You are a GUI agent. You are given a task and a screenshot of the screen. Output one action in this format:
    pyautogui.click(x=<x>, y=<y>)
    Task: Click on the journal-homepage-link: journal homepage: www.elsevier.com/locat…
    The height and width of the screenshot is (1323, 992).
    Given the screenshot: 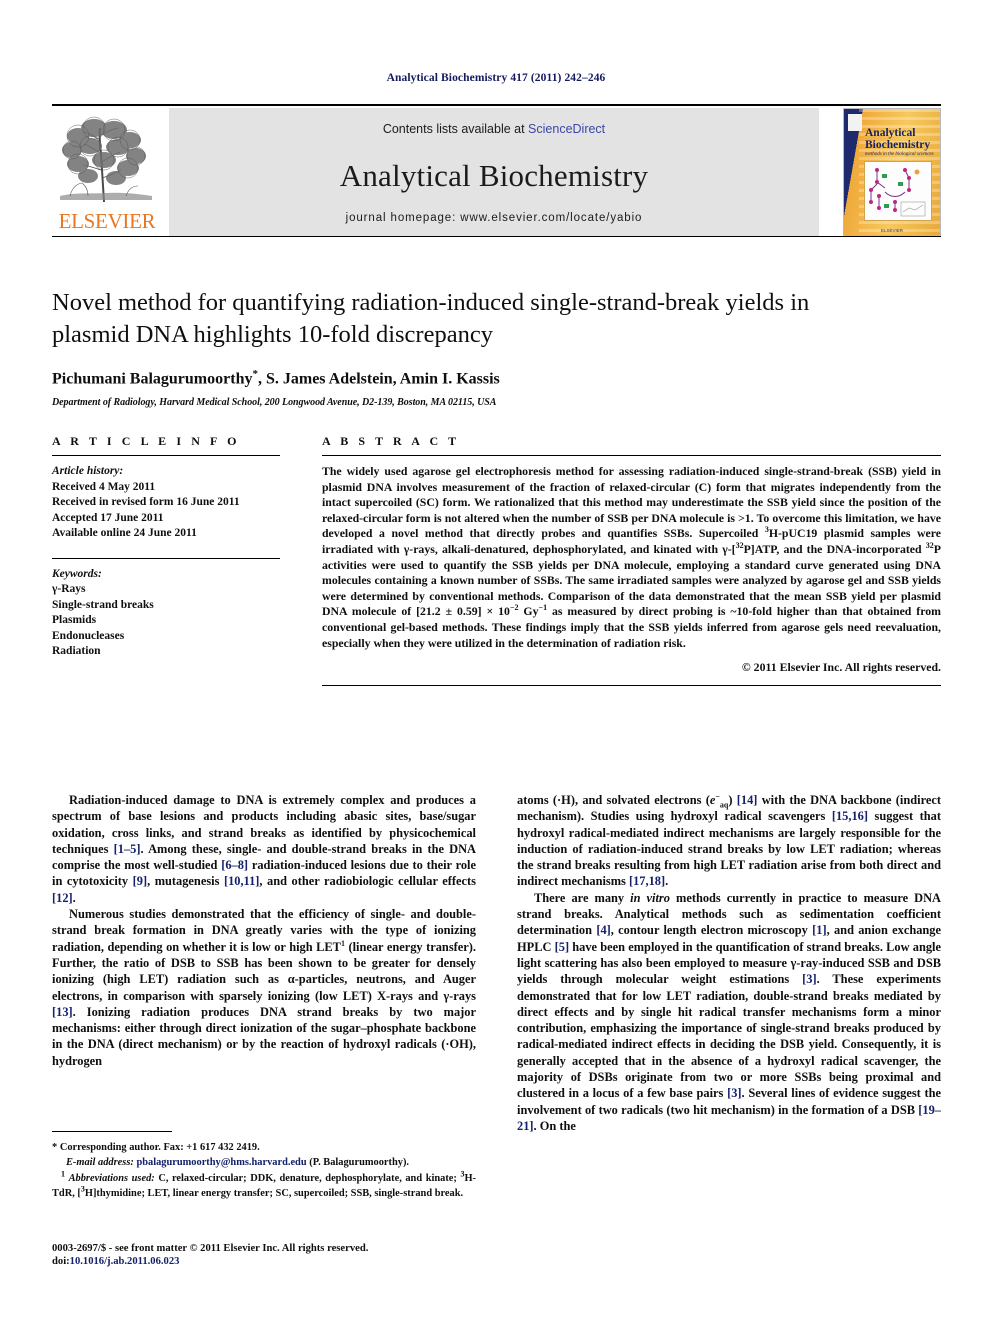 What is the action you would take?
    pyautogui.click(x=494, y=218)
    